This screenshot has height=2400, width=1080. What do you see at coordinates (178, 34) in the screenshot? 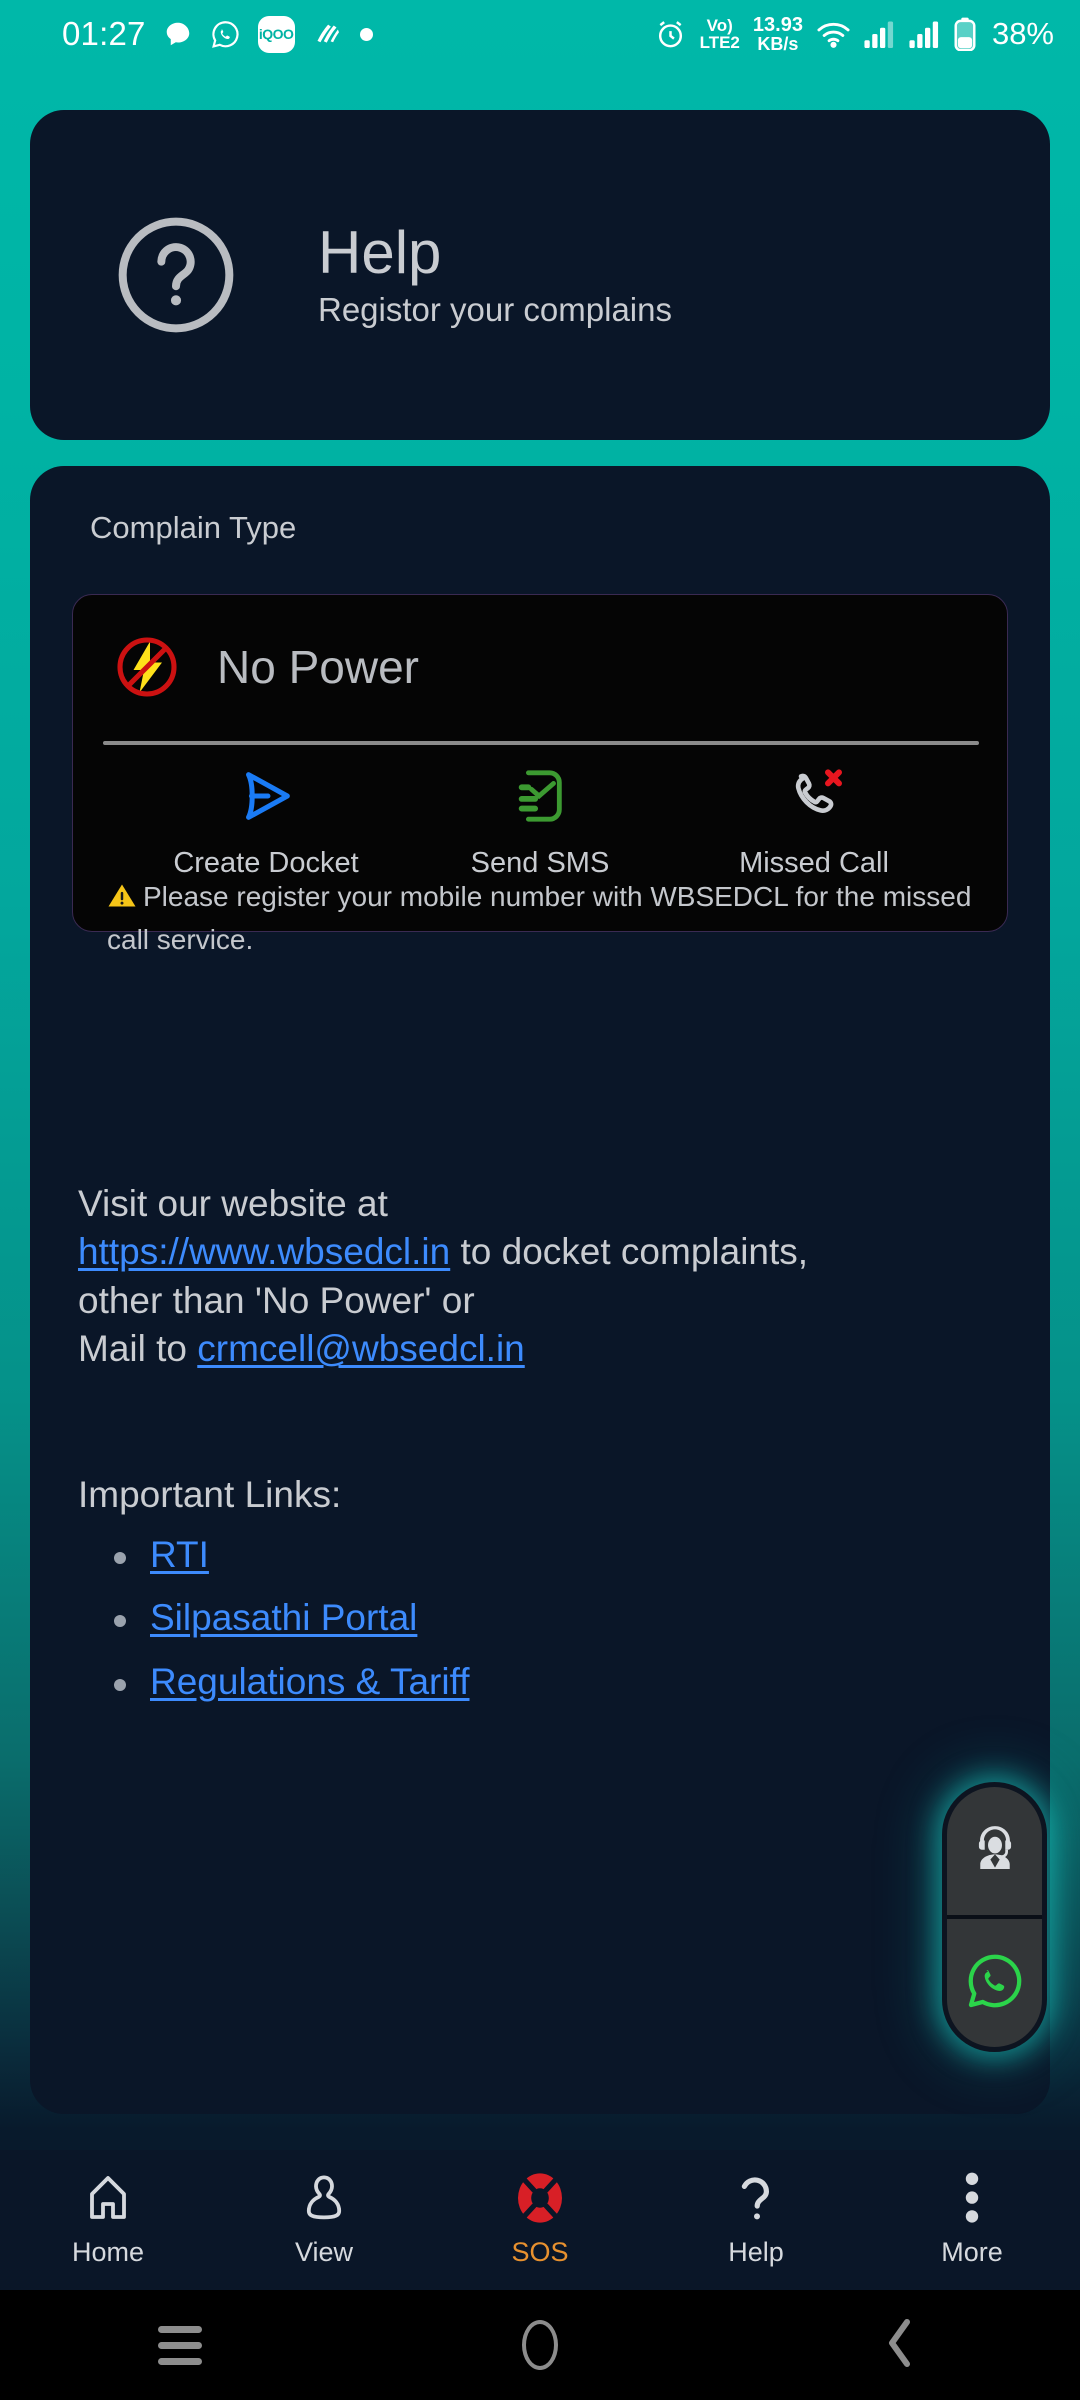
I see `chat-bubble-icon` at bounding box center [178, 34].